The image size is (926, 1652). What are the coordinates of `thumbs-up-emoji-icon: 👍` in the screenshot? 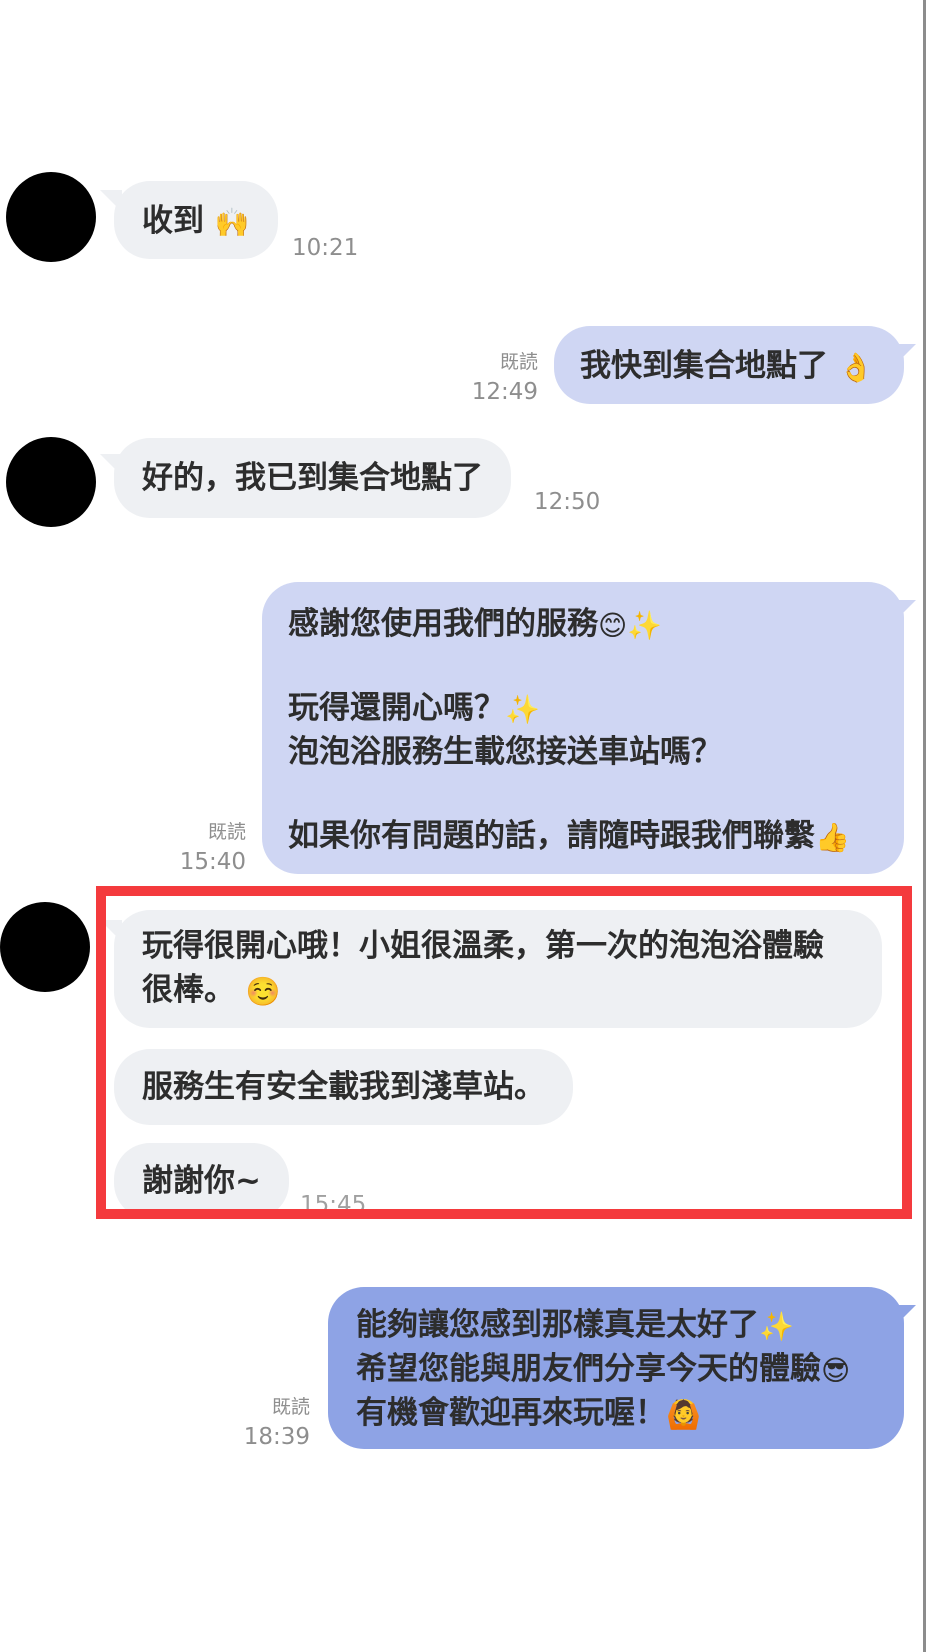 It's located at (832, 837).